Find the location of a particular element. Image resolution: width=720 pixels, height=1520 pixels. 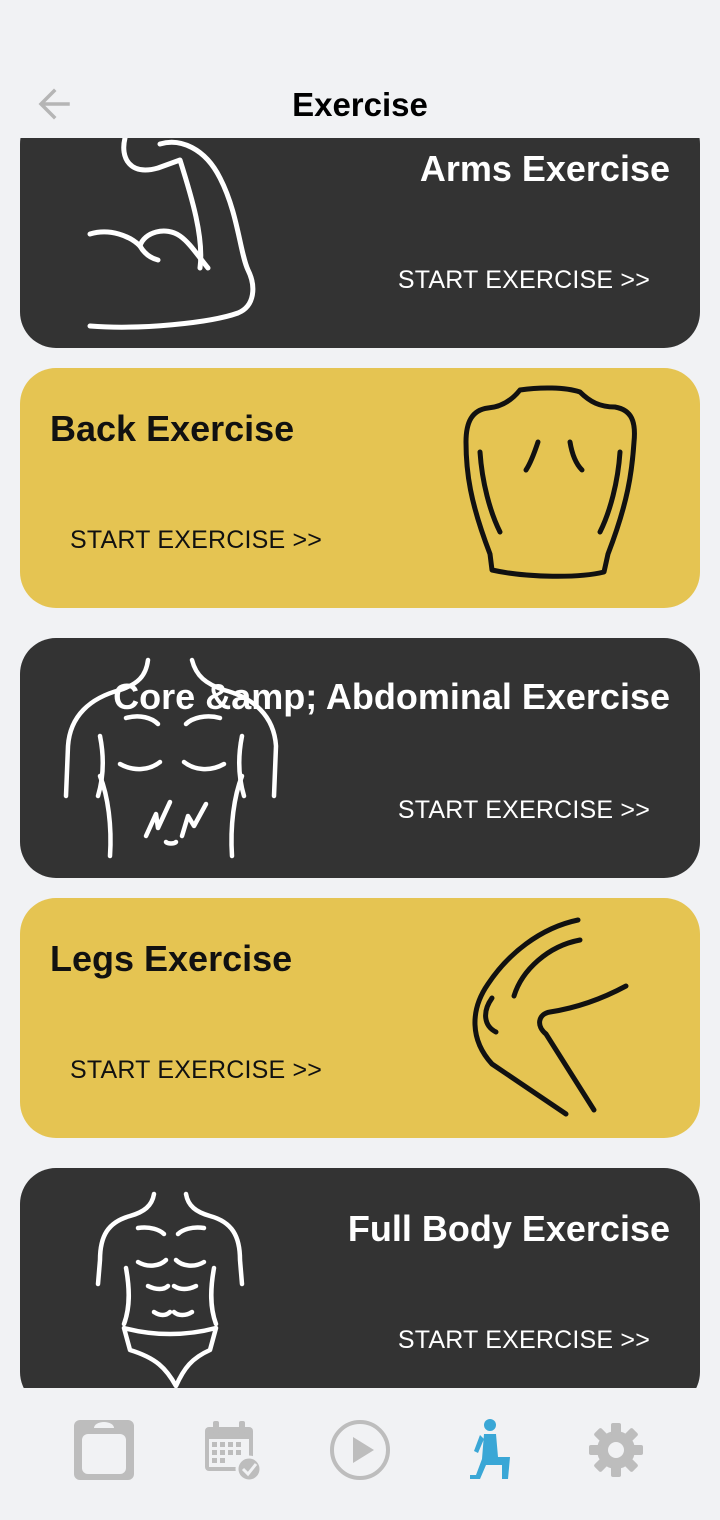

bottom-nav is located at coordinates (360, 1454).